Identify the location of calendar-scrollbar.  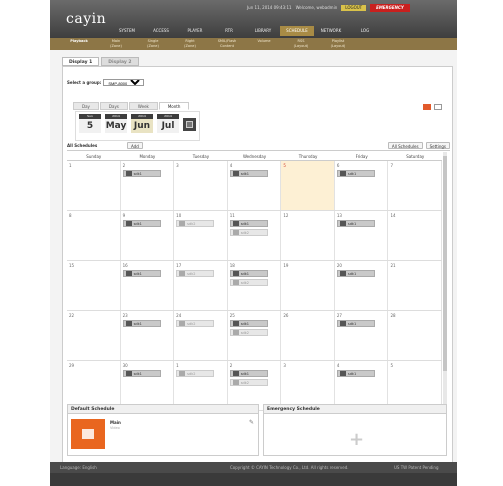
(445, 283).